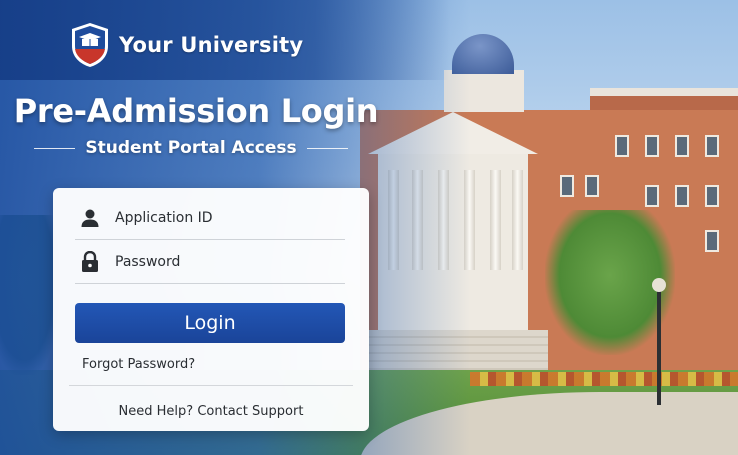 The image size is (738, 455). What do you see at coordinates (659, 285) in the screenshot?
I see `lamp-head` at bounding box center [659, 285].